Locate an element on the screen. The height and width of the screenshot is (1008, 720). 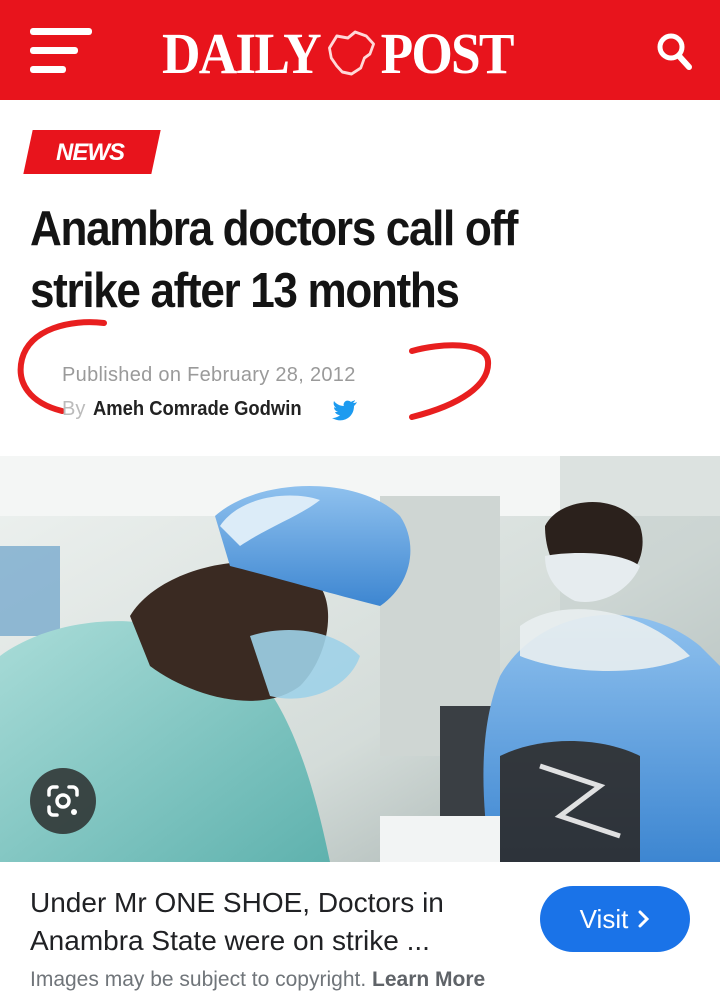
learn-more-link: Learn More is located at coordinates (428, 979).